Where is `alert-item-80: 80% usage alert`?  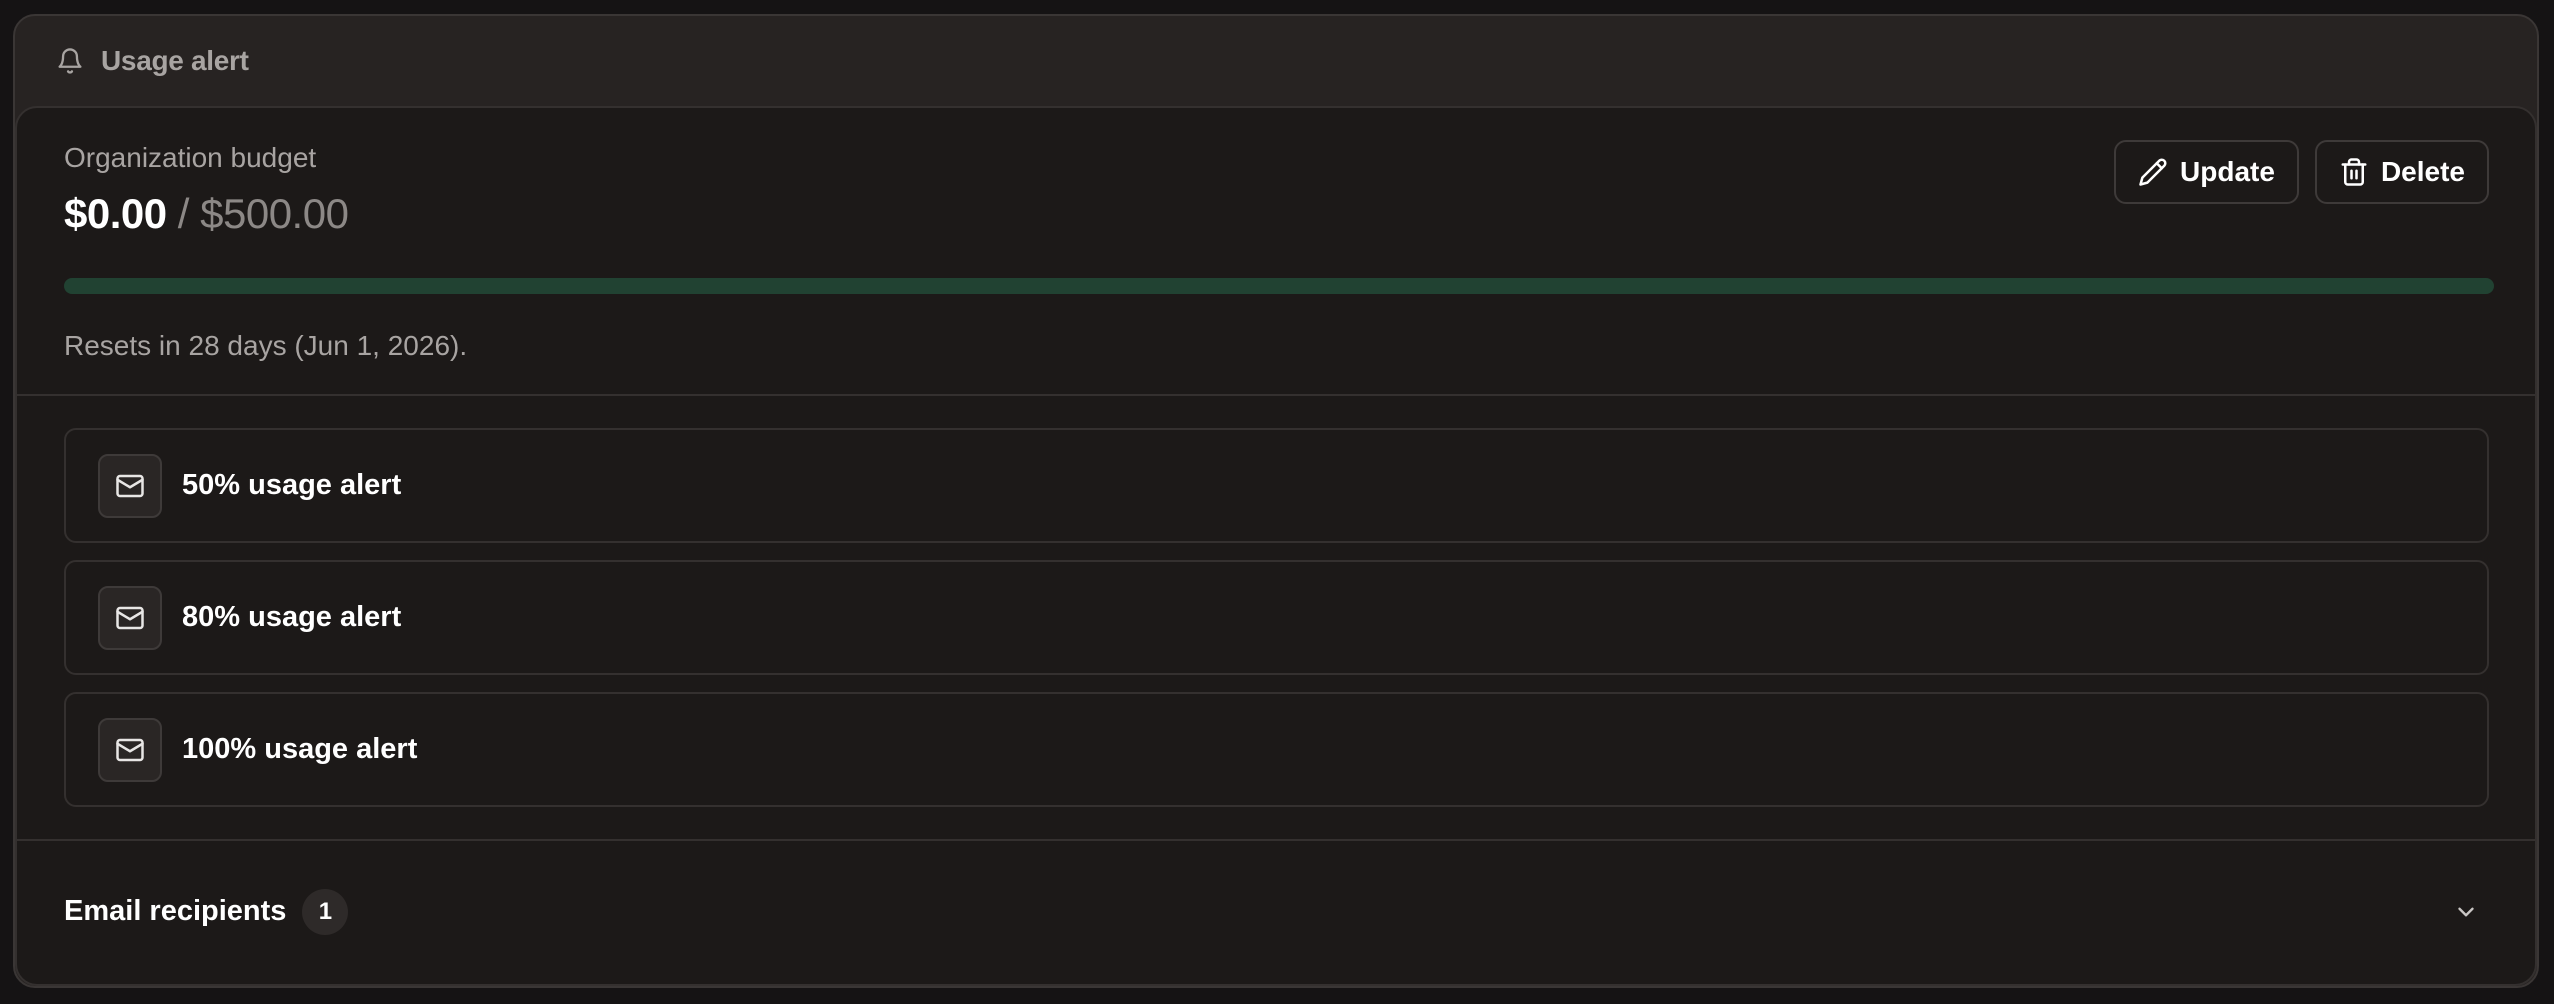
alert-item-80: 80% usage alert is located at coordinates (1276, 617).